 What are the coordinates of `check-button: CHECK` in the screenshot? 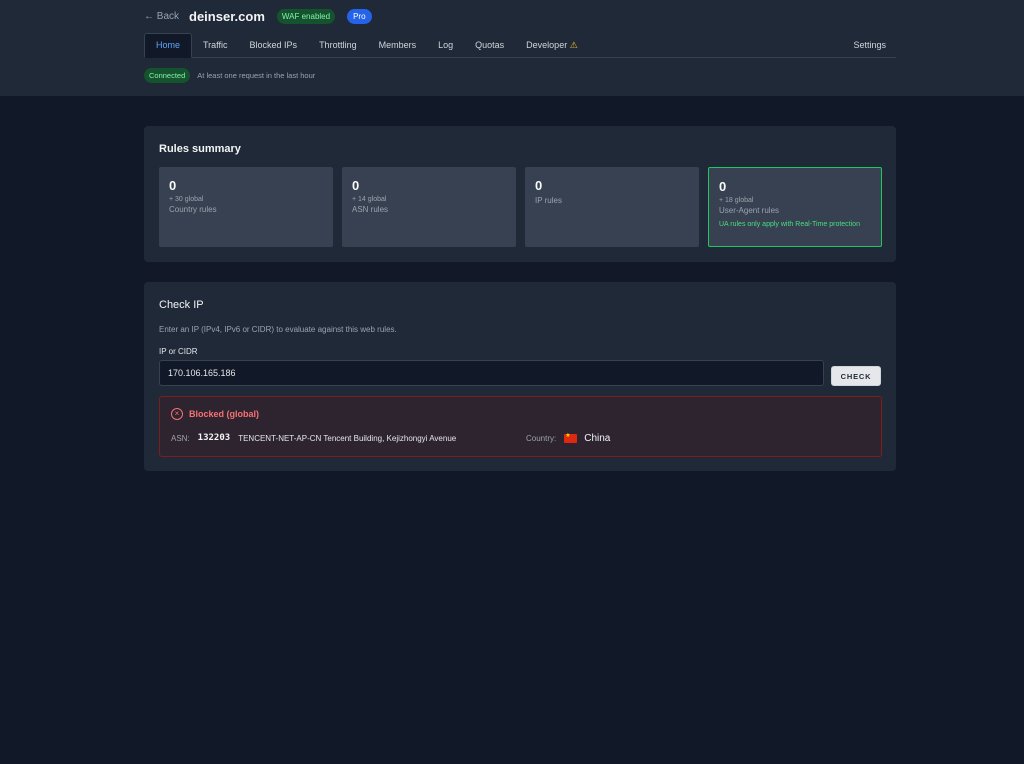 It's located at (856, 376).